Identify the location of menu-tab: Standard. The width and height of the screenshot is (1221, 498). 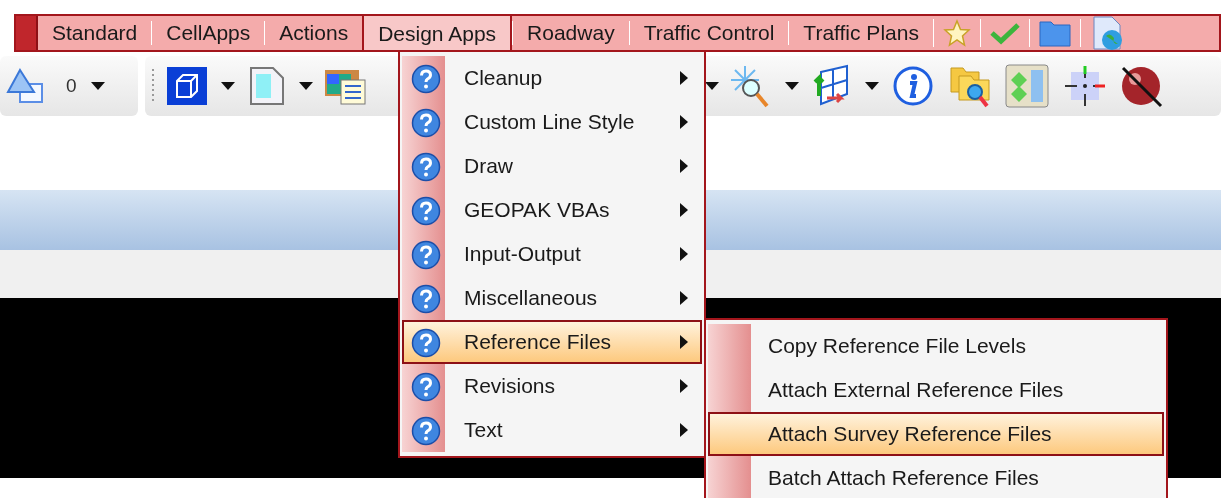
(95, 33).